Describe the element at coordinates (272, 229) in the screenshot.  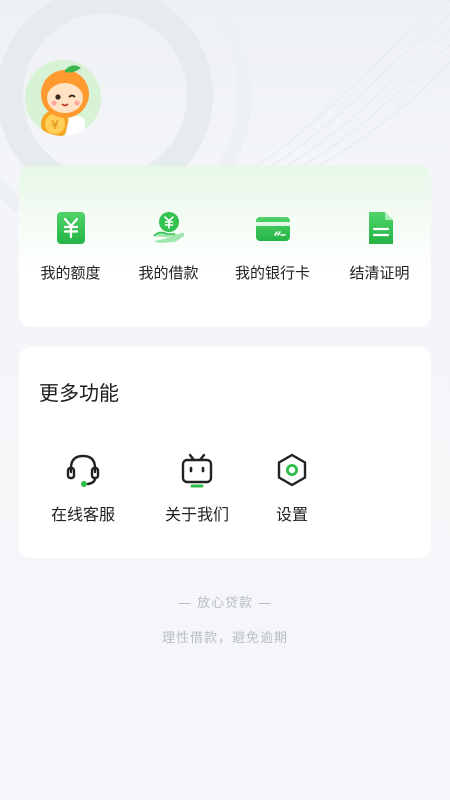
I see `bank-card-icon` at that location.